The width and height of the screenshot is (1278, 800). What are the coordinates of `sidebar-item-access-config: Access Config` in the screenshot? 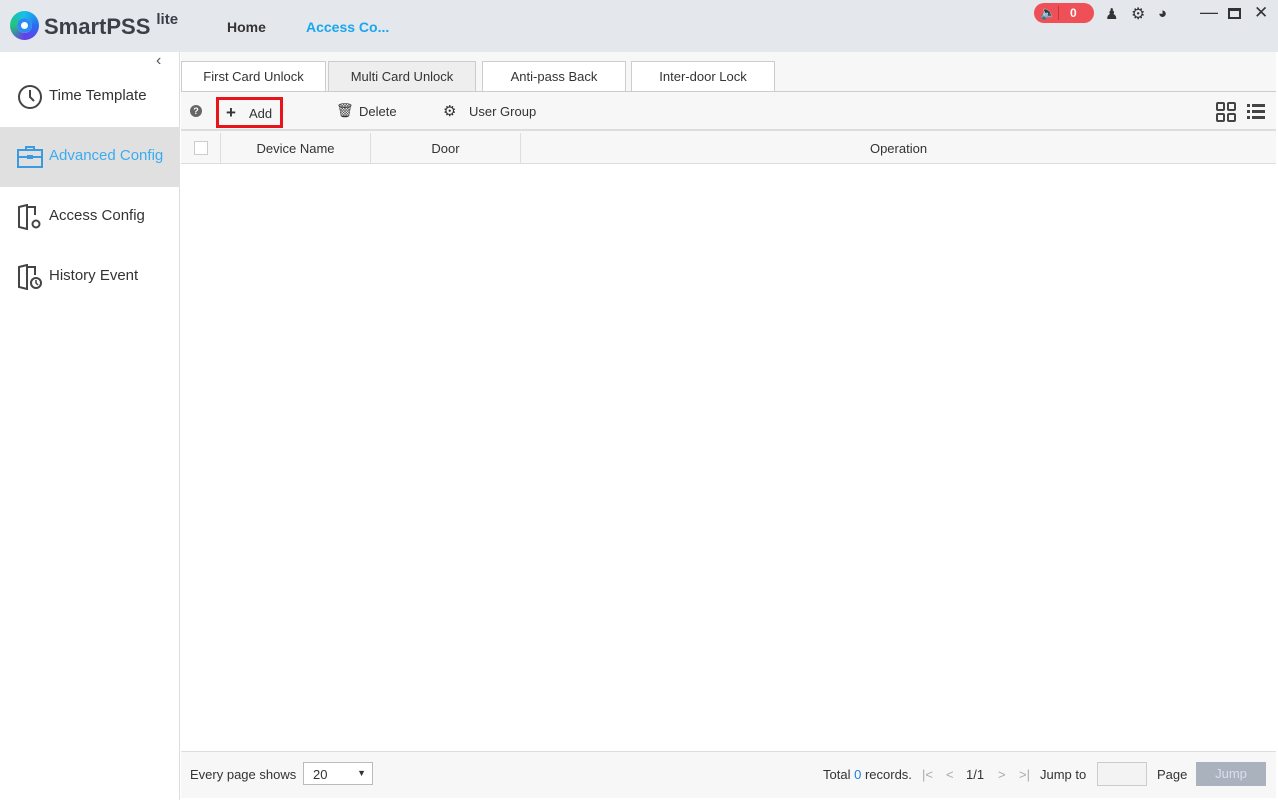 It's located at (90, 217).